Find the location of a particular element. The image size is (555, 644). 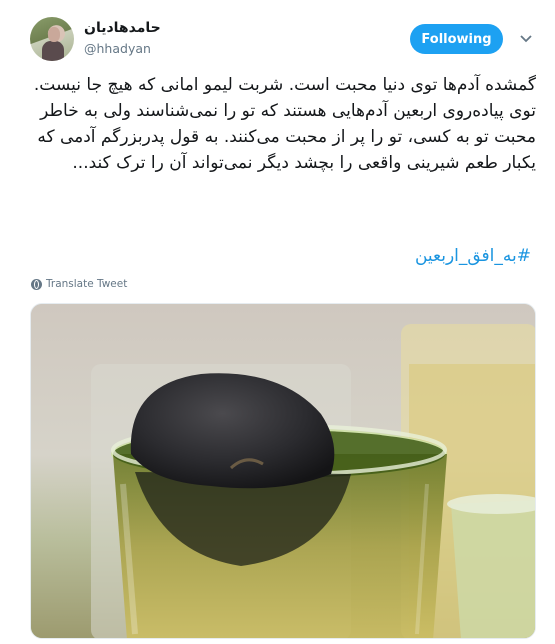

translate-tweet-link: Translate Tweet is located at coordinates (79, 284).